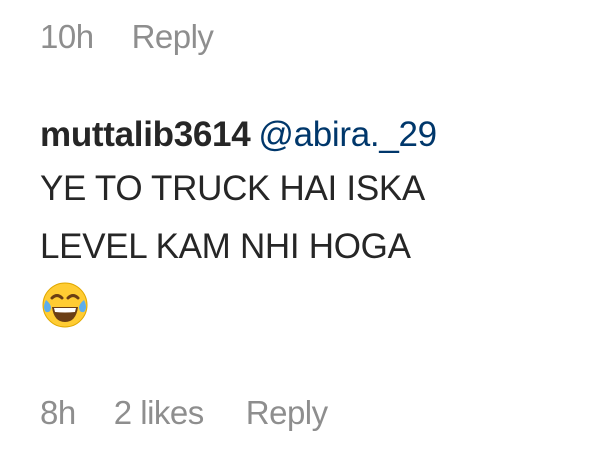 The width and height of the screenshot is (600, 450). Describe the element at coordinates (58, 412) in the screenshot. I see `comment-time: 8h` at that location.